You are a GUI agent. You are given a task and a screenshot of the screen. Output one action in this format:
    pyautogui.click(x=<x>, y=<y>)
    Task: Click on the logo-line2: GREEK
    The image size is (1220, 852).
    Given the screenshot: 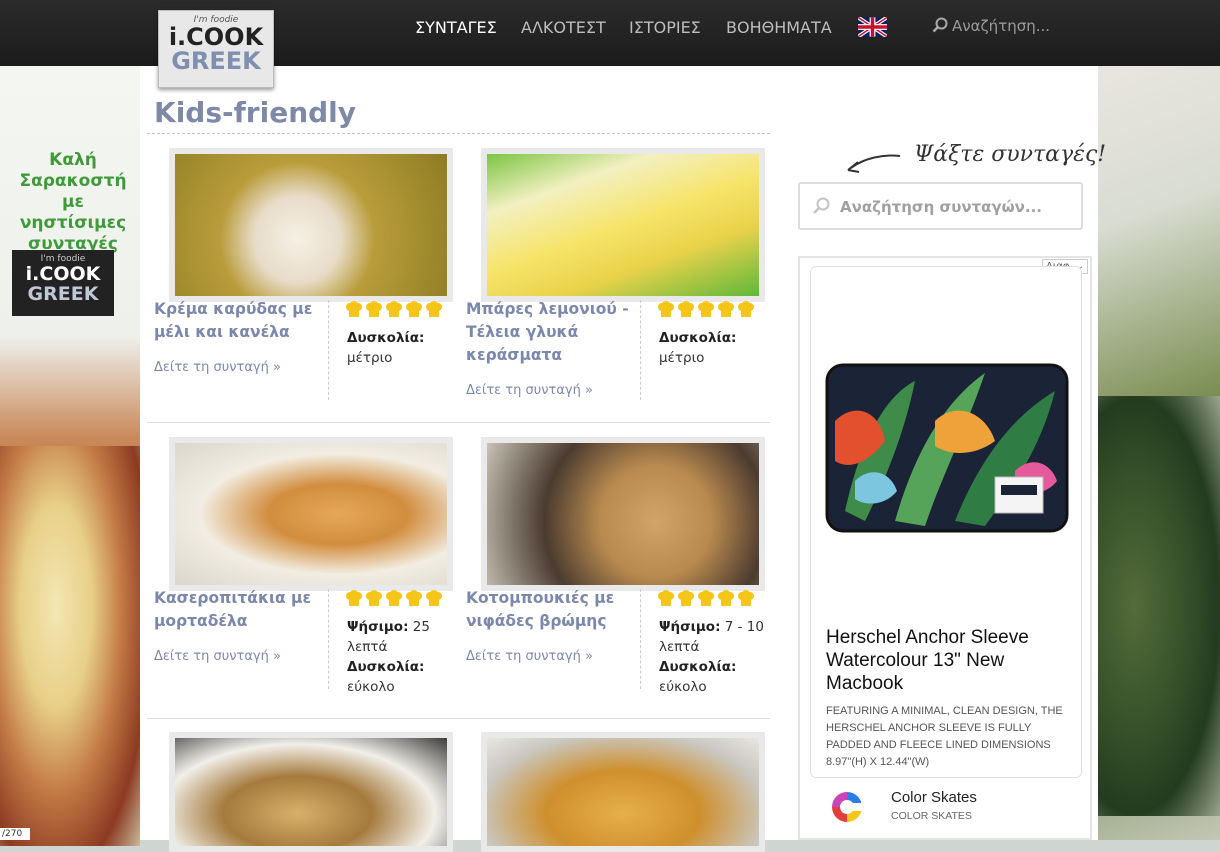 What is the action you would take?
    pyautogui.click(x=216, y=61)
    